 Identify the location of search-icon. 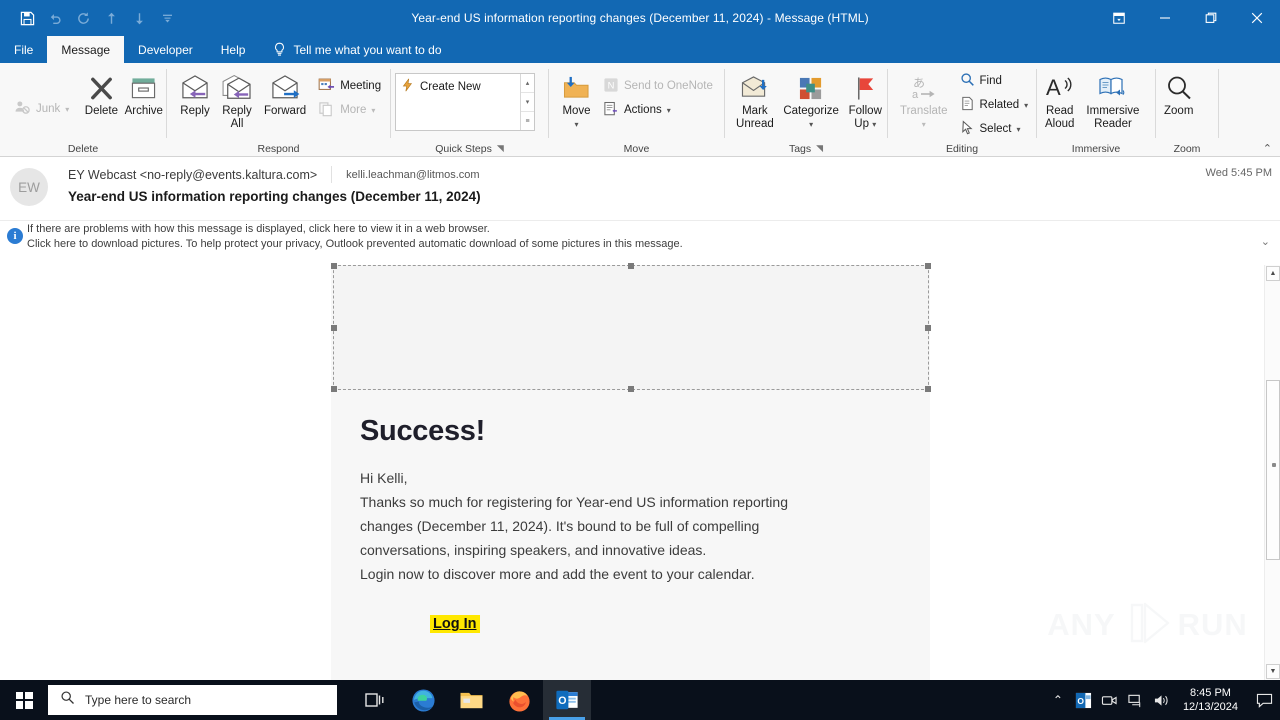
(67, 700).